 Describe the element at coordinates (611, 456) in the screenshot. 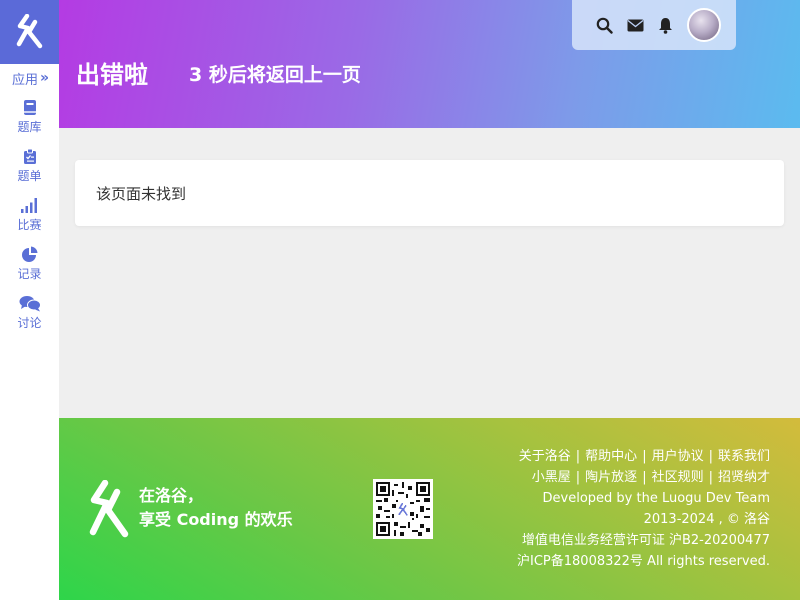

I see `link-help: 帮助中心` at that location.